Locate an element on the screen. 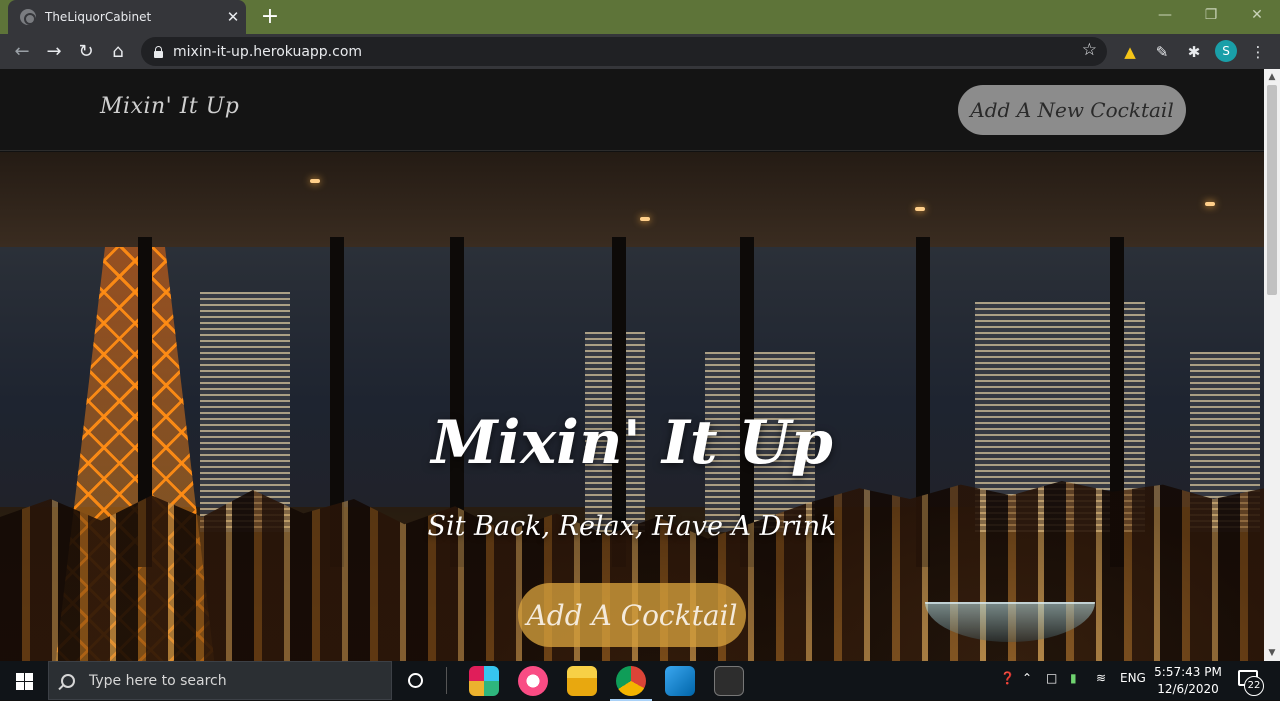  chrome-icon is located at coordinates (631, 683).